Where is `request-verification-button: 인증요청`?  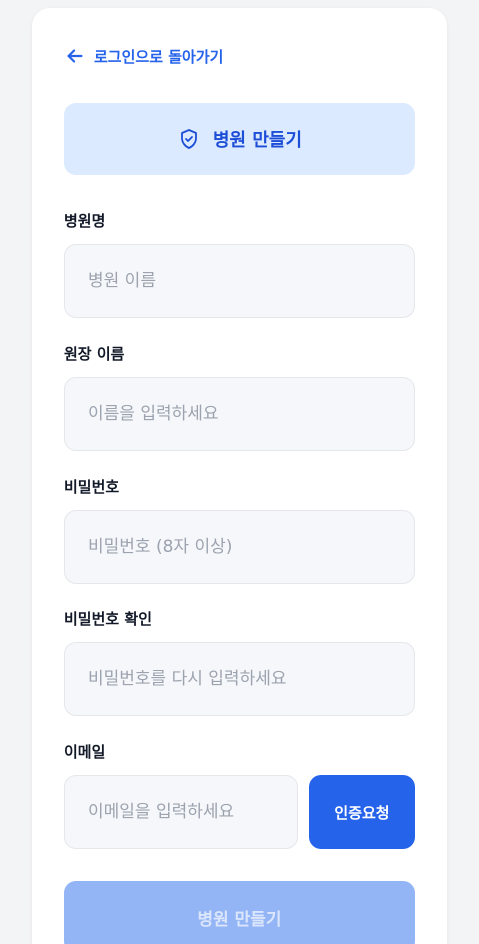
request-verification-button: 인증요청 is located at coordinates (362, 812).